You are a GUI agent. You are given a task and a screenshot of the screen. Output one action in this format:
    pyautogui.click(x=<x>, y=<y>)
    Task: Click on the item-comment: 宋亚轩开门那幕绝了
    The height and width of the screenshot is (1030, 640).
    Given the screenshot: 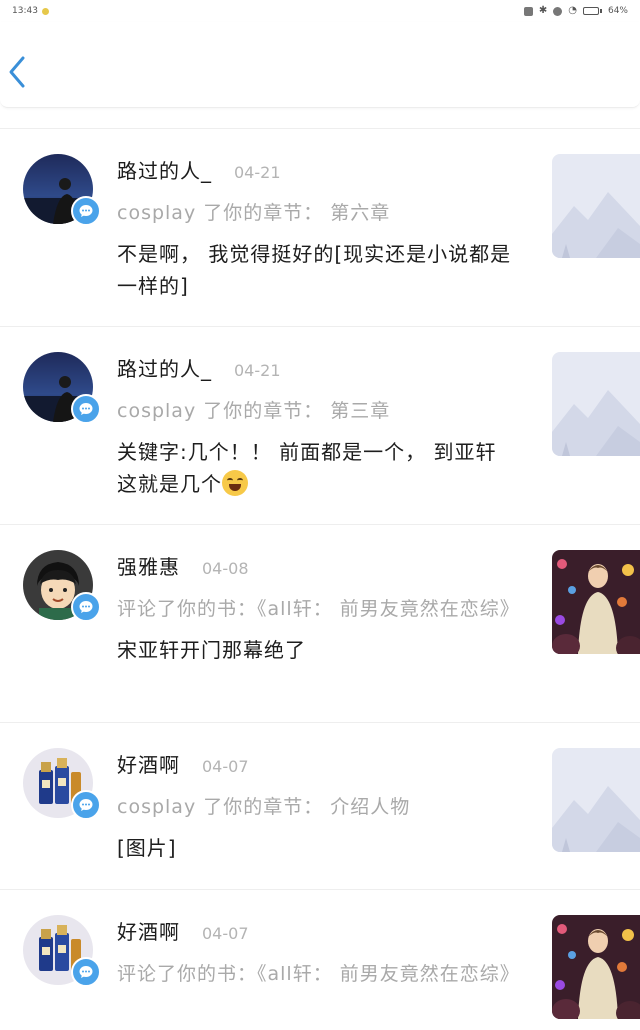 What is the action you would take?
    pyautogui.click(x=211, y=650)
    